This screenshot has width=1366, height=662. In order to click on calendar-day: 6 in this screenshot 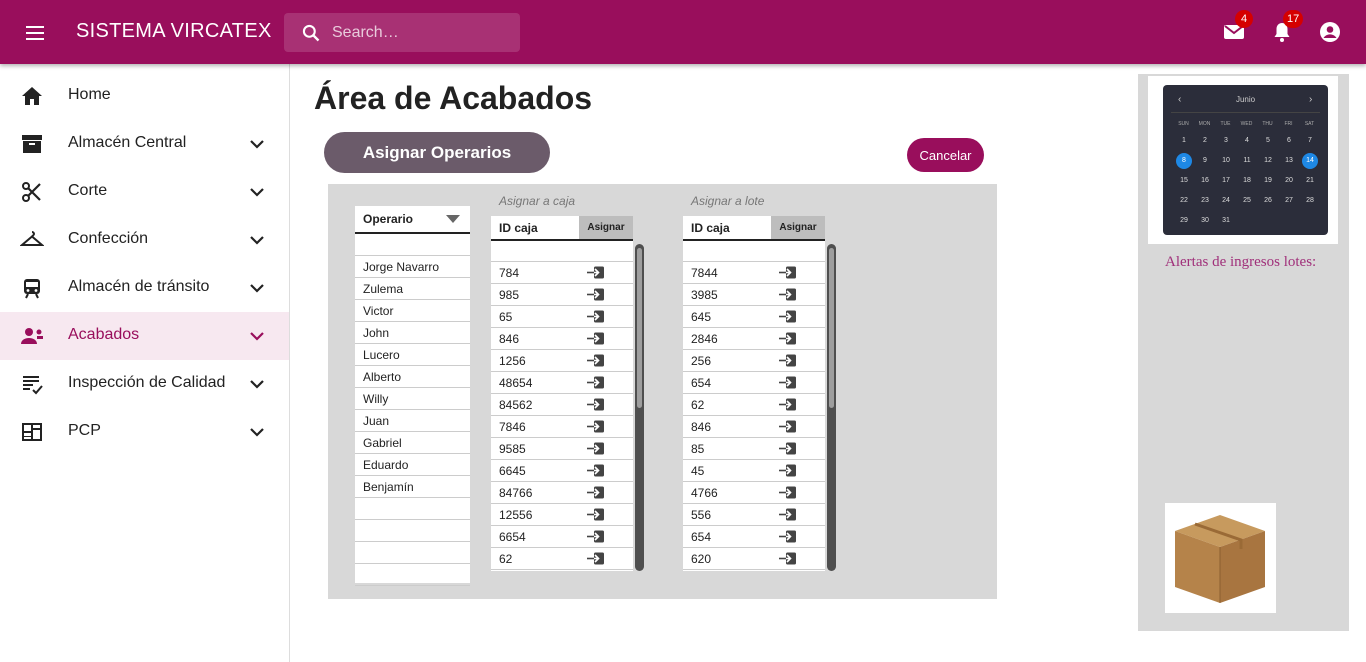, I will do `click(1289, 141)`.